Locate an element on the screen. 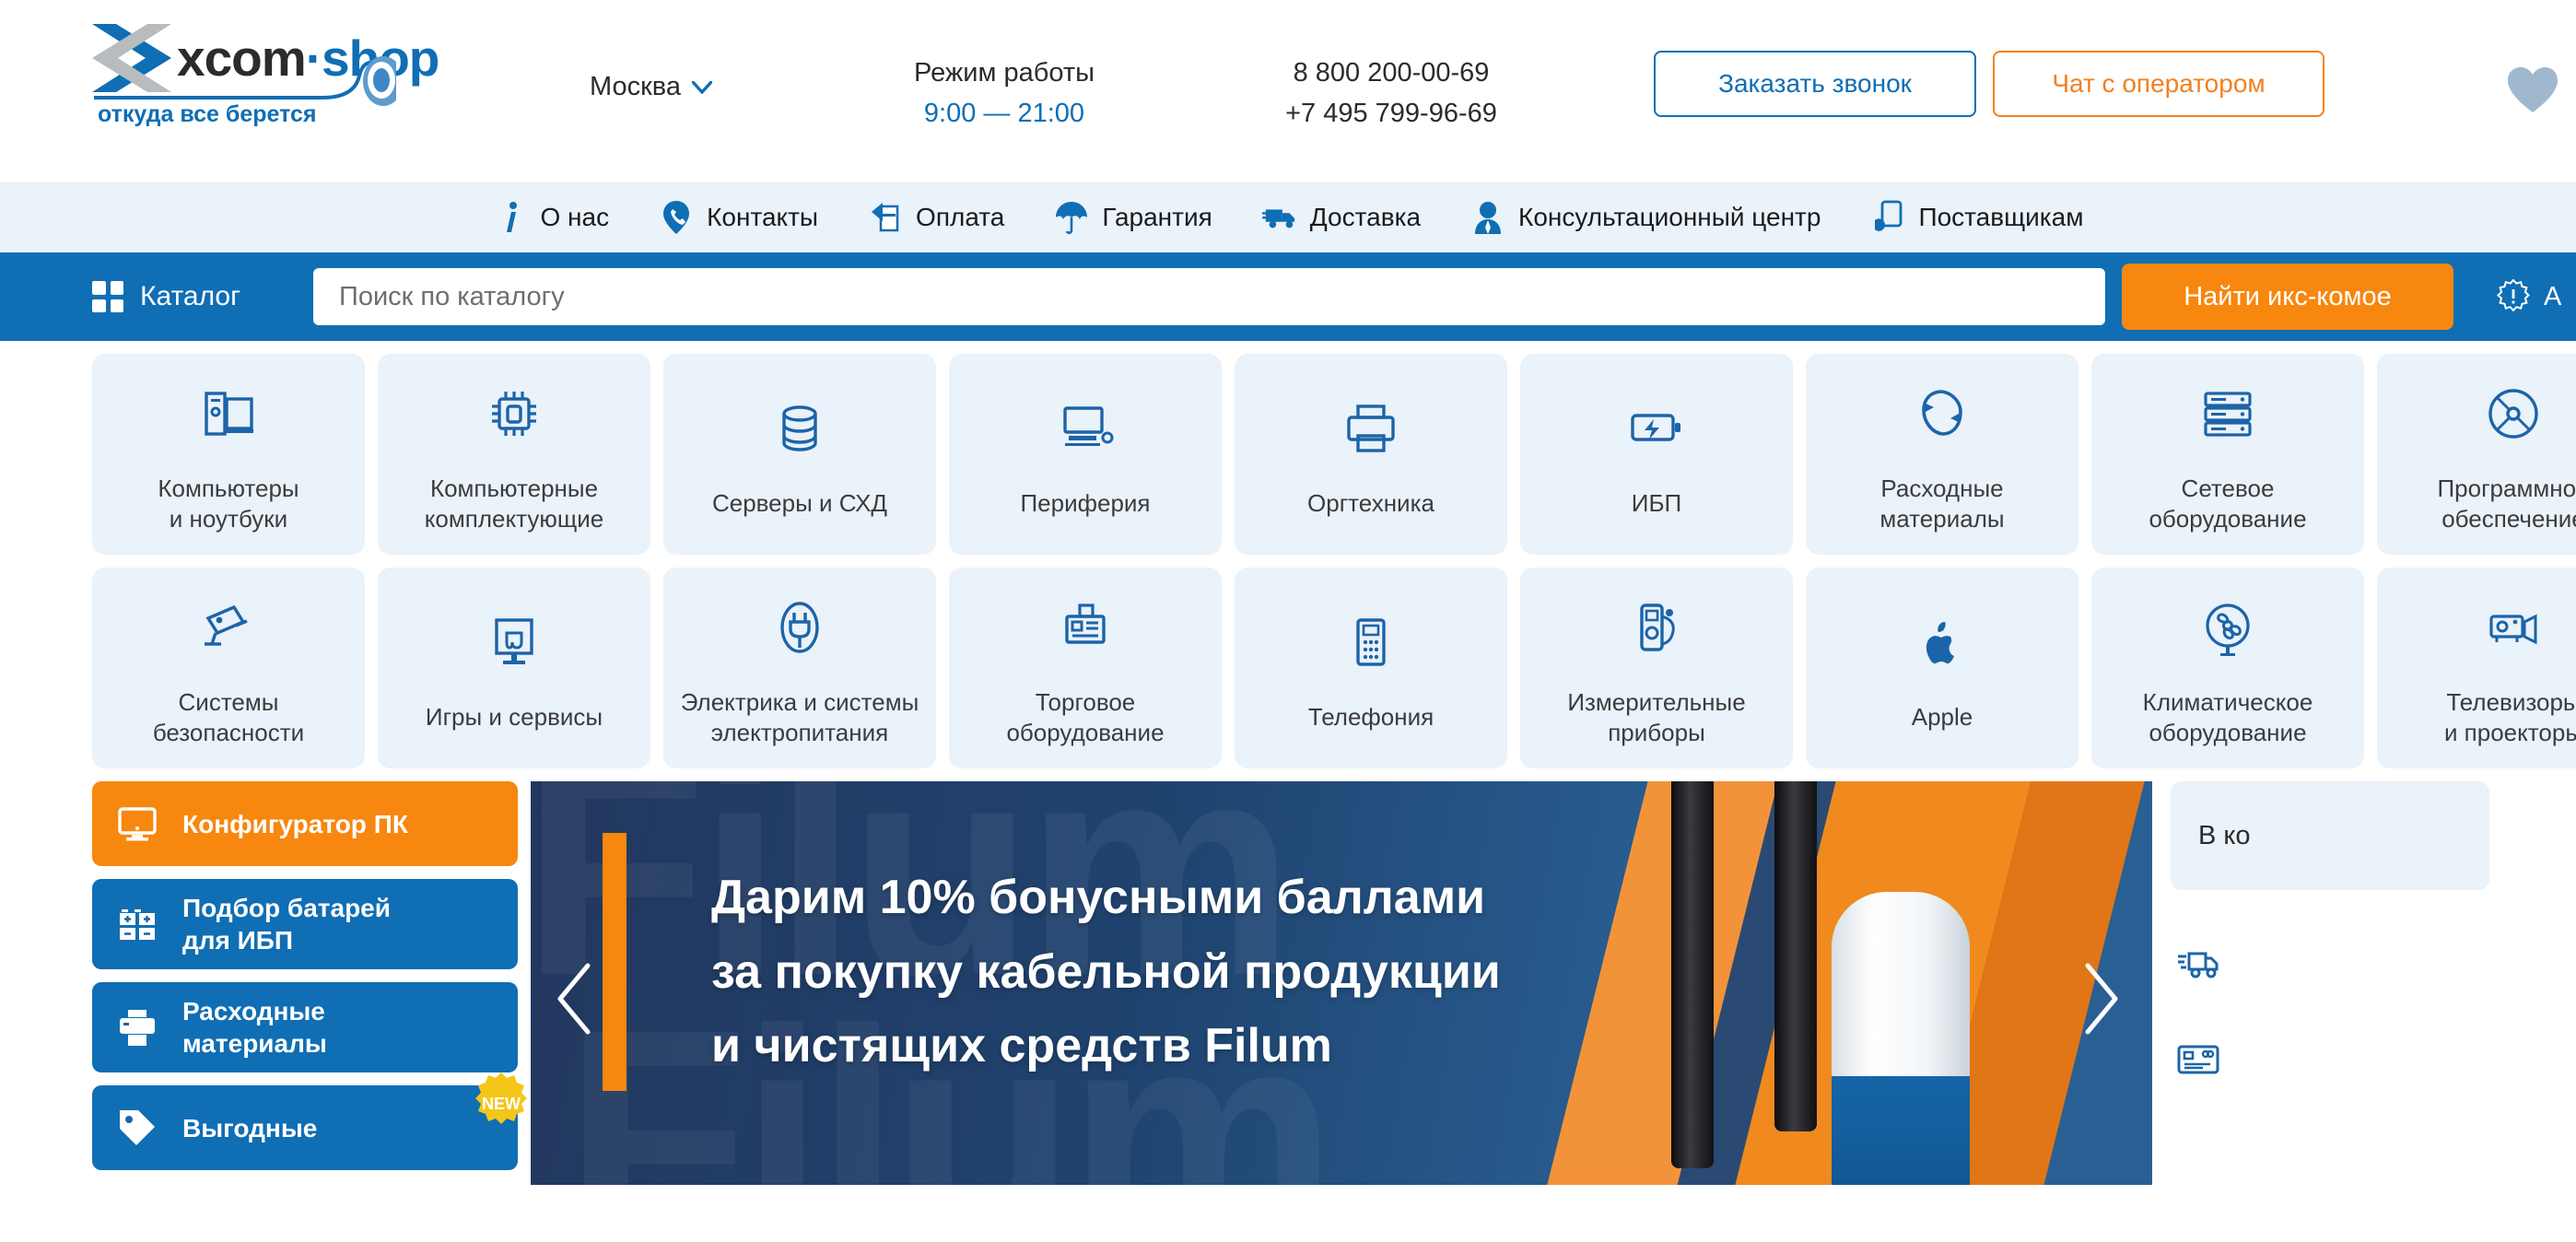 The image size is (2576, 1242). site-logo: xcom·shop откуда все берется is located at coordinates (276, 91).